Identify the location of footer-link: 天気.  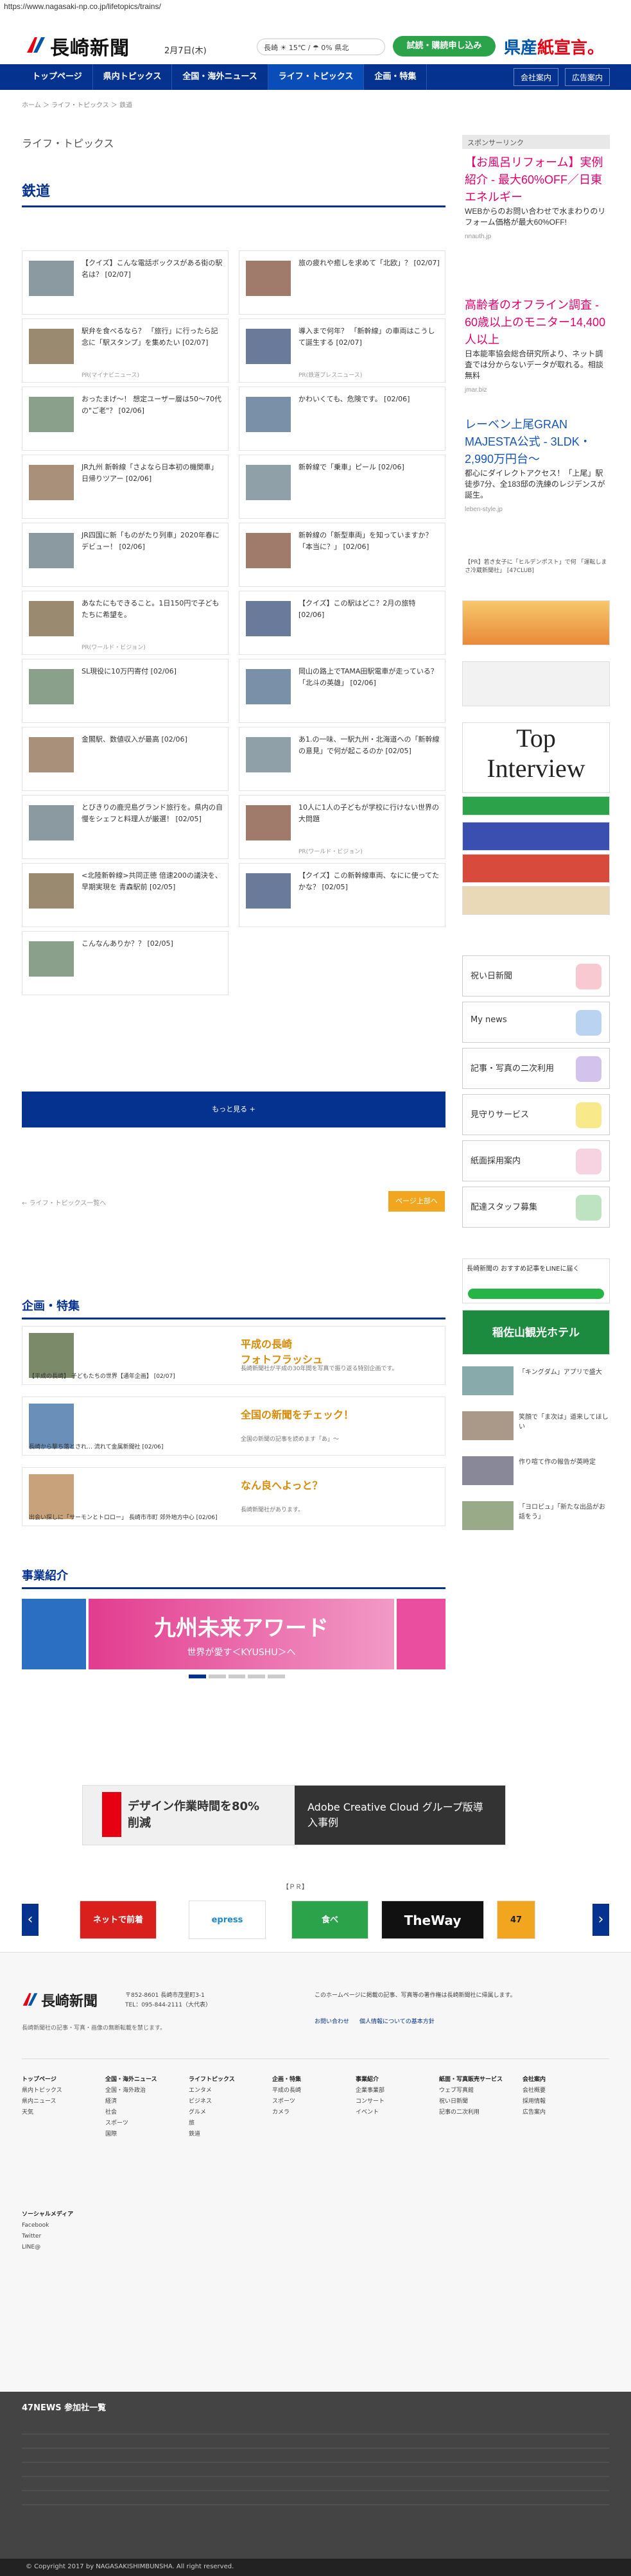
(54, 2112).